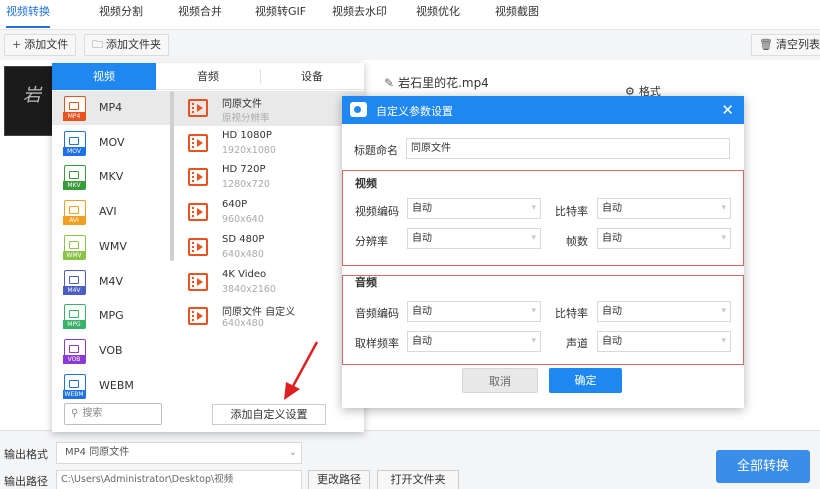 This screenshot has width=820, height=489. Describe the element at coordinates (585, 380) in the screenshot. I see `confirm-button: 确定` at that location.